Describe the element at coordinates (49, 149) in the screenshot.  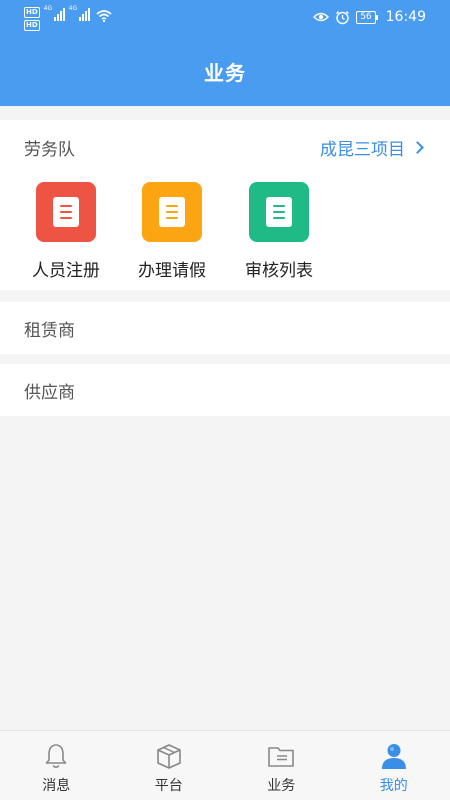
I see `labor-team-title: 劳务队` at that location.